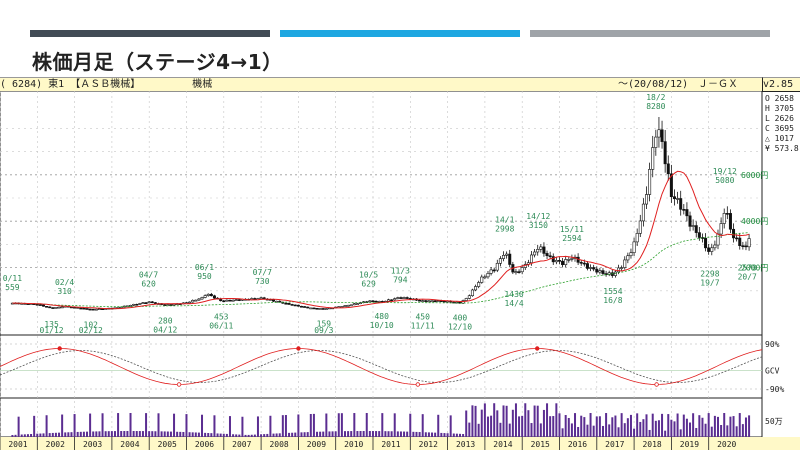 The width and height of the screenshot is (800, 450). I want to click on osc-marker, so click(418, 384).